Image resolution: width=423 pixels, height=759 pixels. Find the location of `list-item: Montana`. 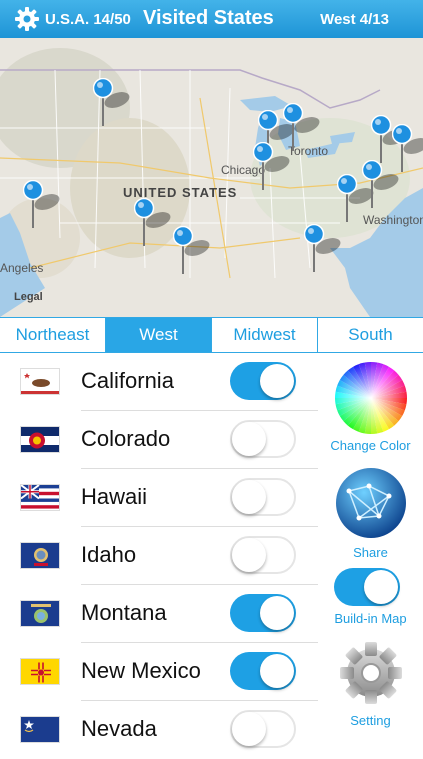

list-item: Montana is located at coordinates (159, 614).